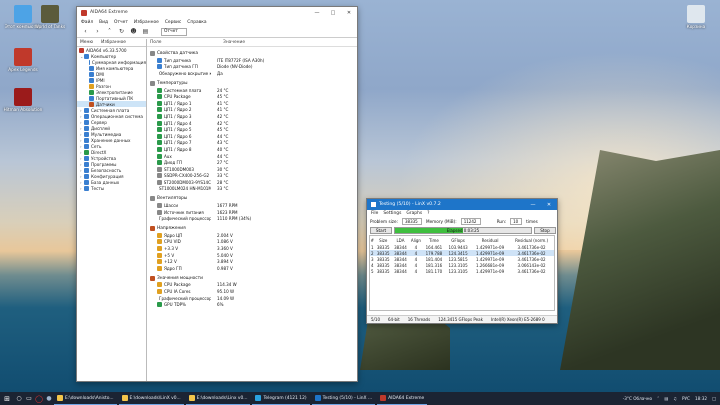  Describe the element at coordinates (434, 240) in the screenshot. I see `column-header: Time` at that location.